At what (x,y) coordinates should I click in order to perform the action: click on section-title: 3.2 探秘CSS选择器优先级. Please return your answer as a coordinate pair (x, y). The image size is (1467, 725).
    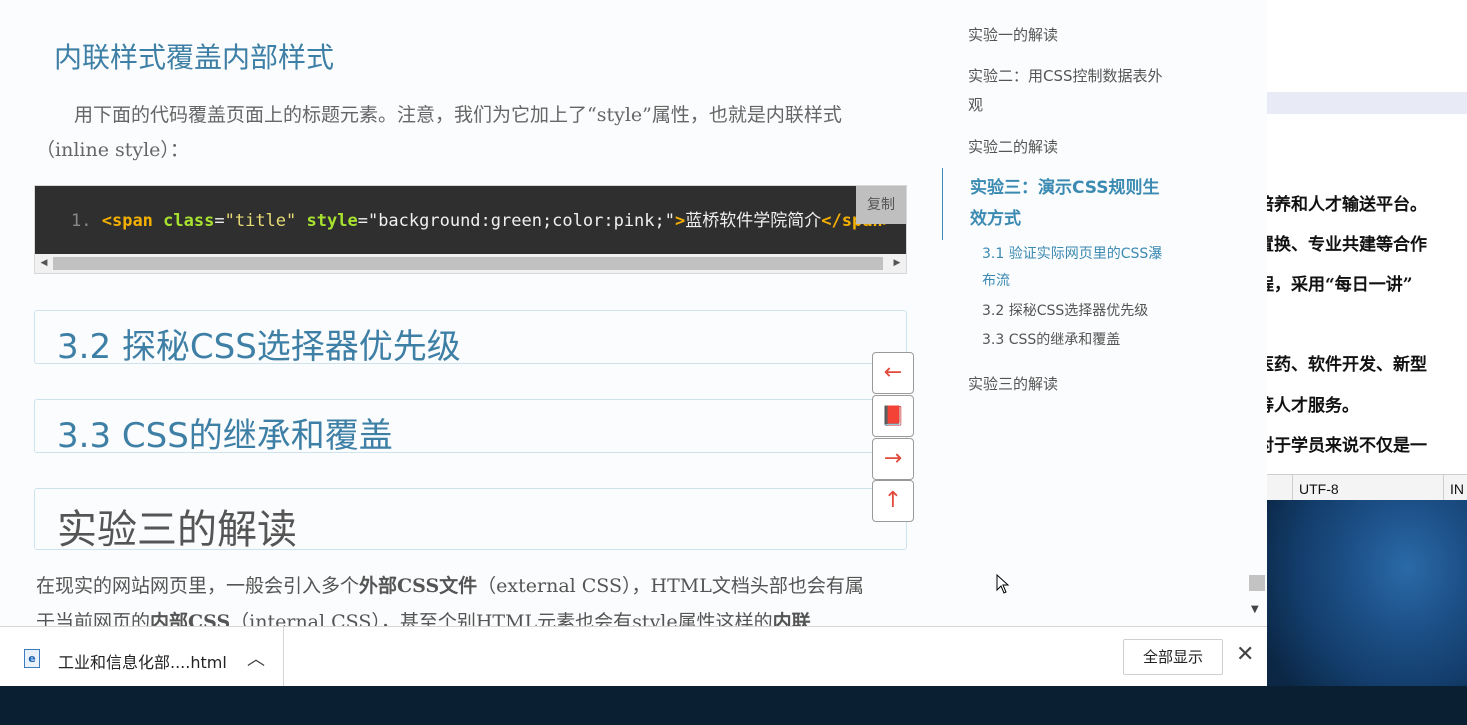
    Looking at the image, I should click on (259, 347).